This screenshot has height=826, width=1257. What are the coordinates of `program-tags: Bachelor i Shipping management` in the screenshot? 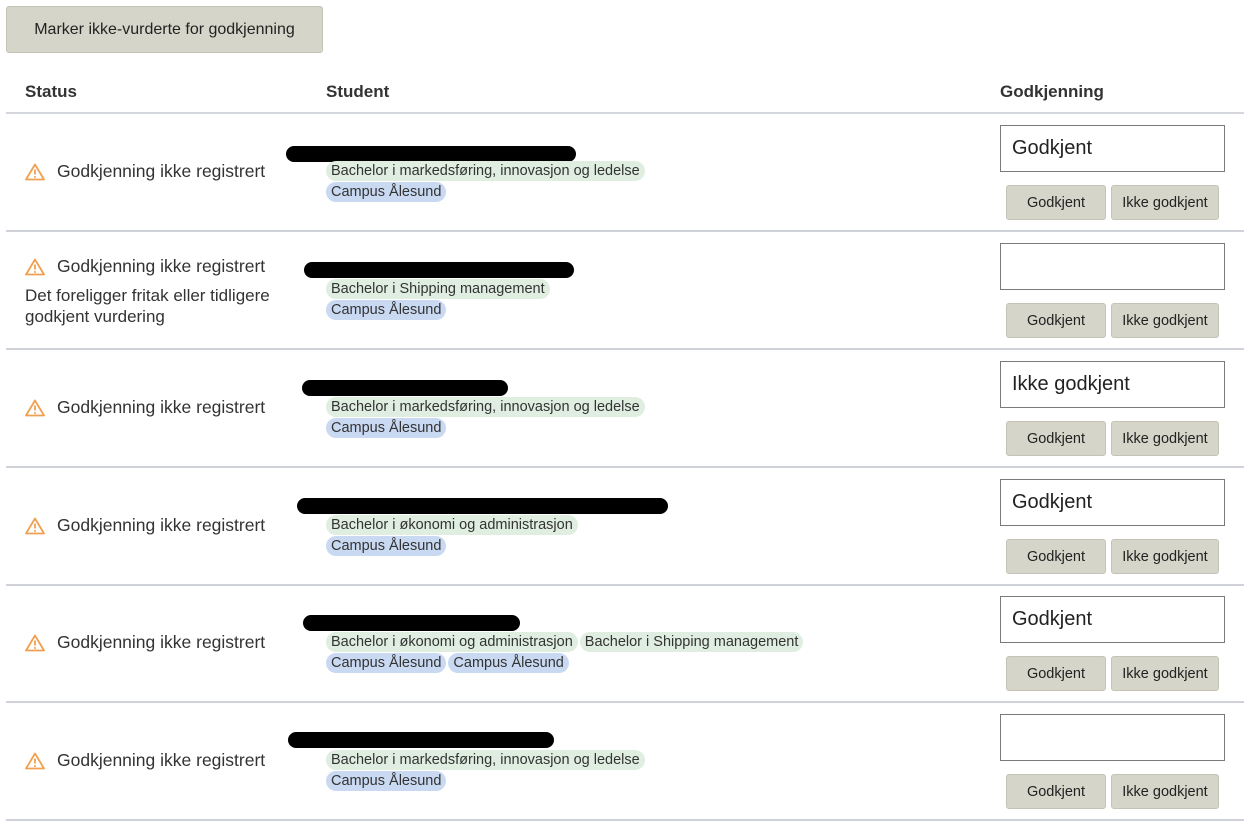 It's located at (438, 289).